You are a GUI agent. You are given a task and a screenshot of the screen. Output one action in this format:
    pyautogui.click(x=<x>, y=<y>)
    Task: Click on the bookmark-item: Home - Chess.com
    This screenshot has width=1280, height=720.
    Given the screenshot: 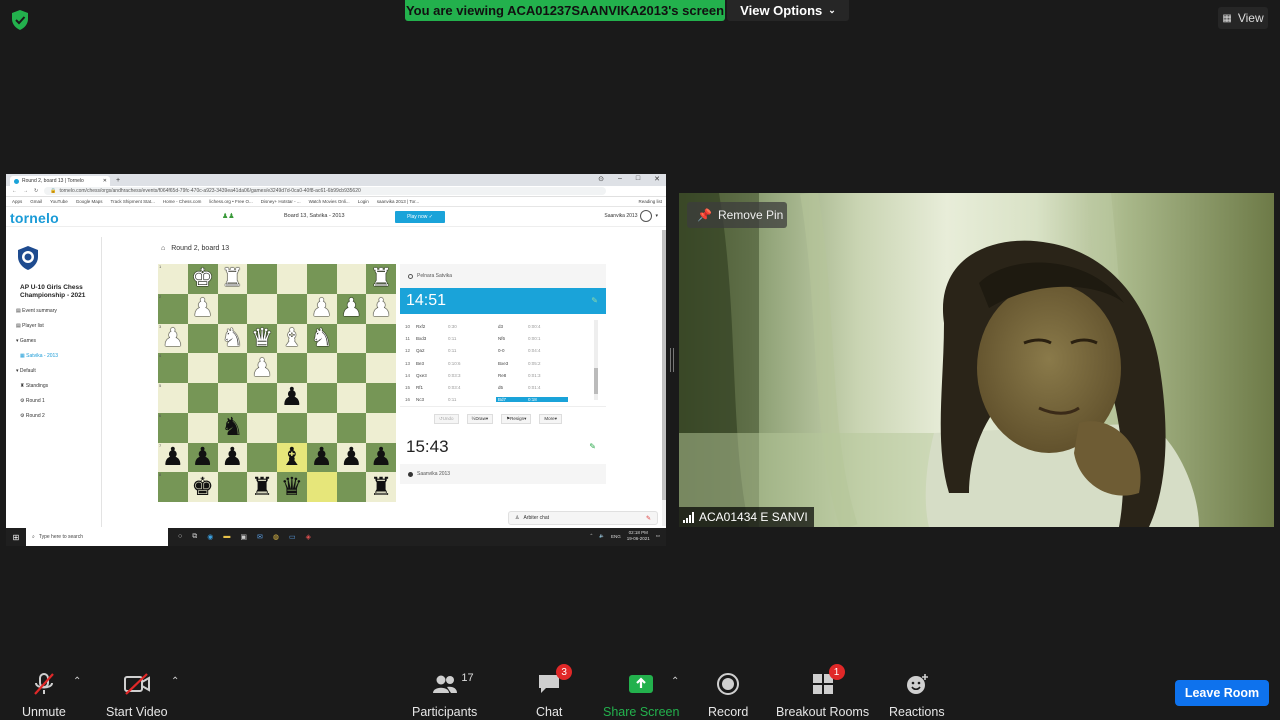 What is the action you would take?
    pyautogui.click(x=182, y=201)
    